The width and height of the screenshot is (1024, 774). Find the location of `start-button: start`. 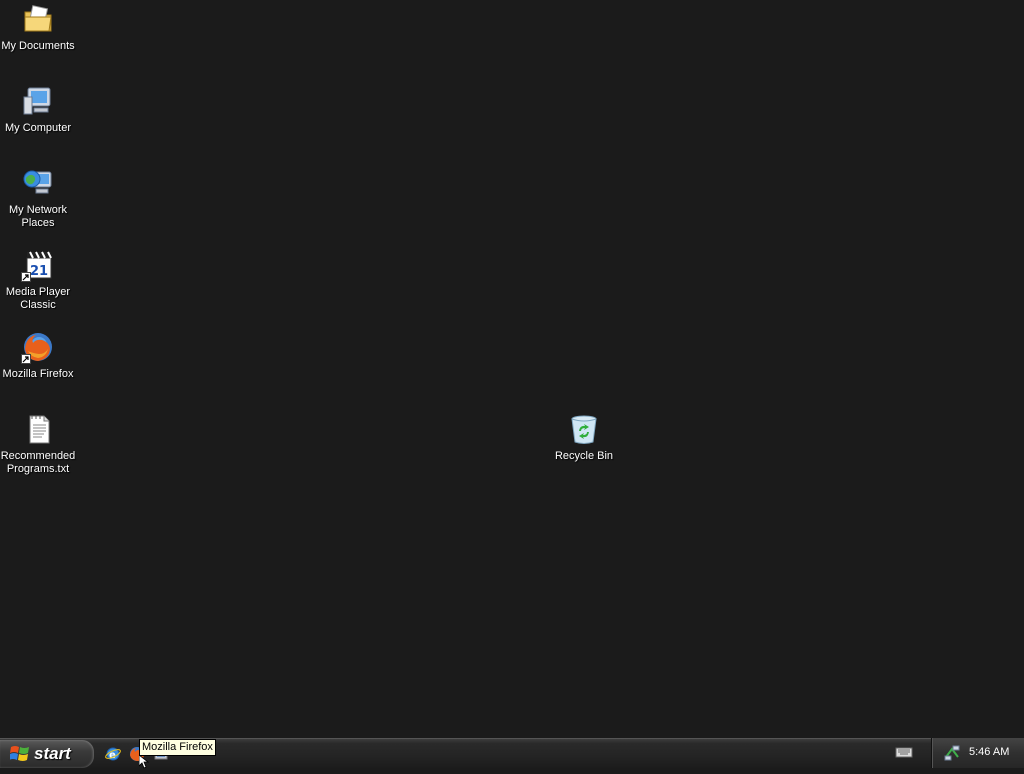

start-button: start is located at coordinates (47, 754).